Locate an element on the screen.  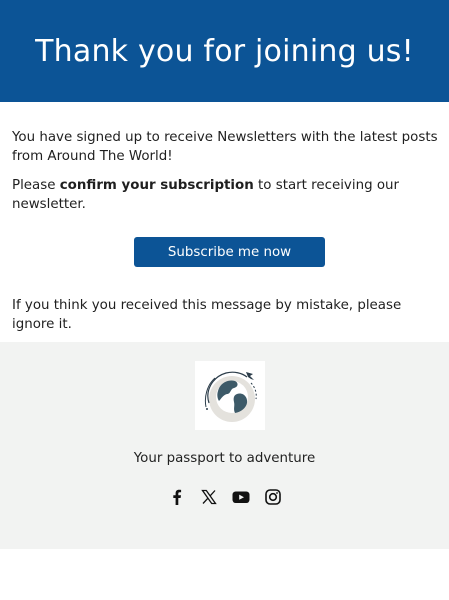
globe-icon is located at coordinates (230, 396).